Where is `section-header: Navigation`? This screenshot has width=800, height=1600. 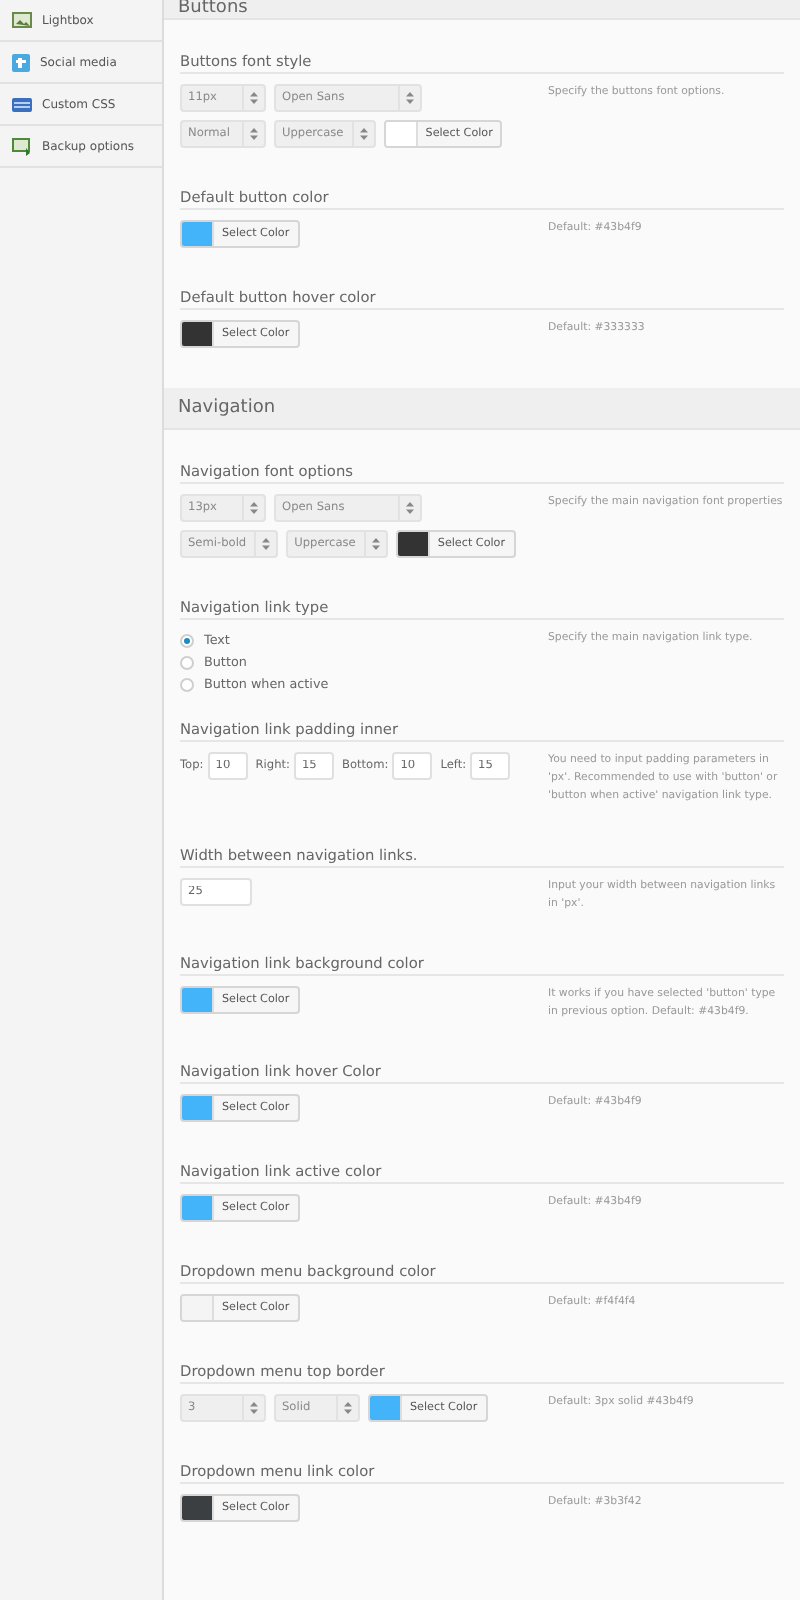 section-header: Navigation is located at coordinates (482, 409).